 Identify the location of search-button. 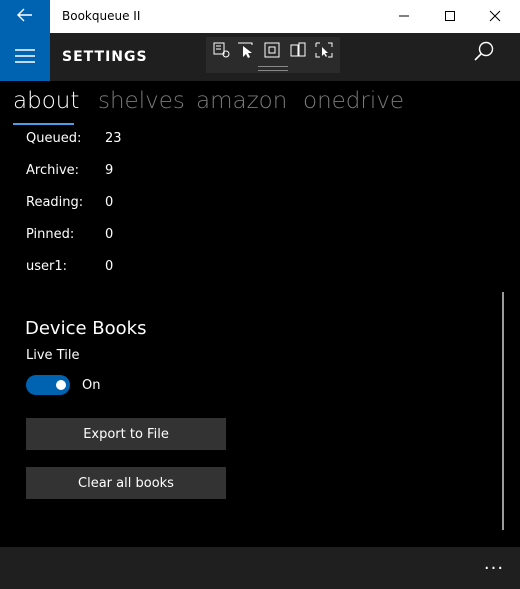
(484, 53).